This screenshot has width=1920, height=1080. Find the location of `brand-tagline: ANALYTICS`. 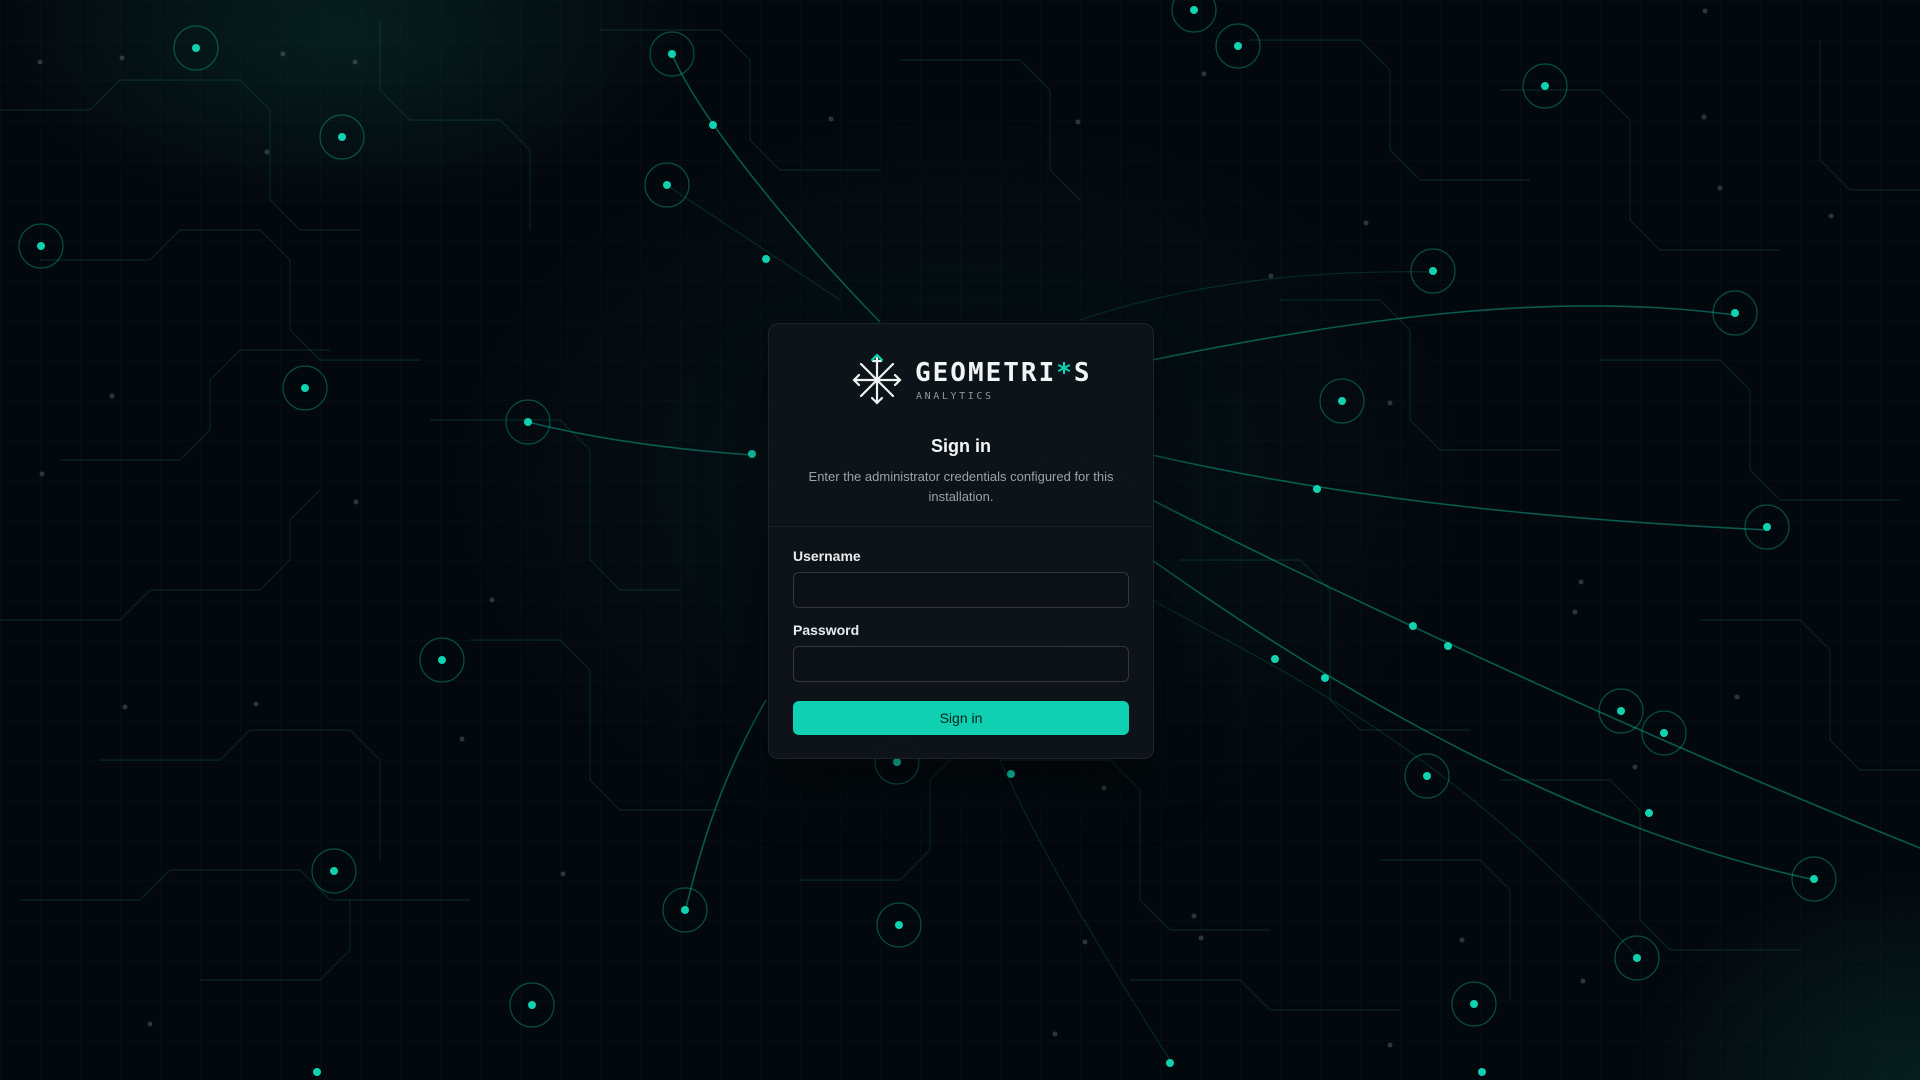

brand-tagline: ANALYTICS is located at coordinates (955, 396).